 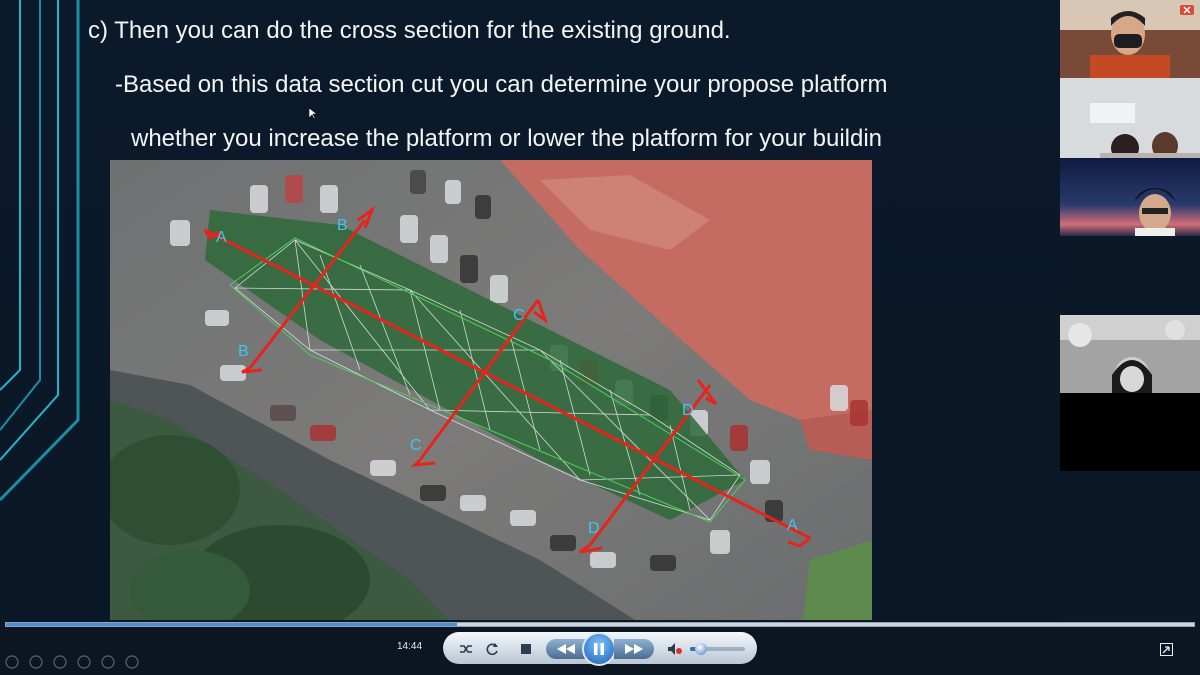 I want to click on mute-button, so click(x=675, y=649).